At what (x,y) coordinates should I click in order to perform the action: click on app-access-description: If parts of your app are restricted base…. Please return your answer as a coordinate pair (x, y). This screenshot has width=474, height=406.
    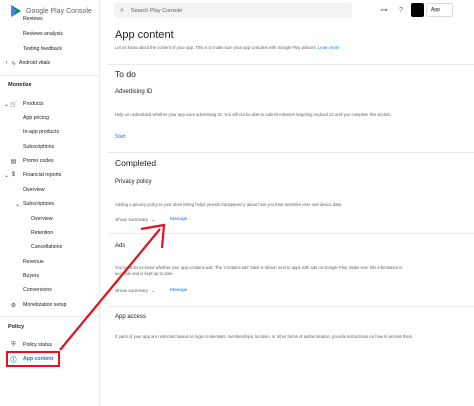
    Looking at the image, I should click on (264, 336).